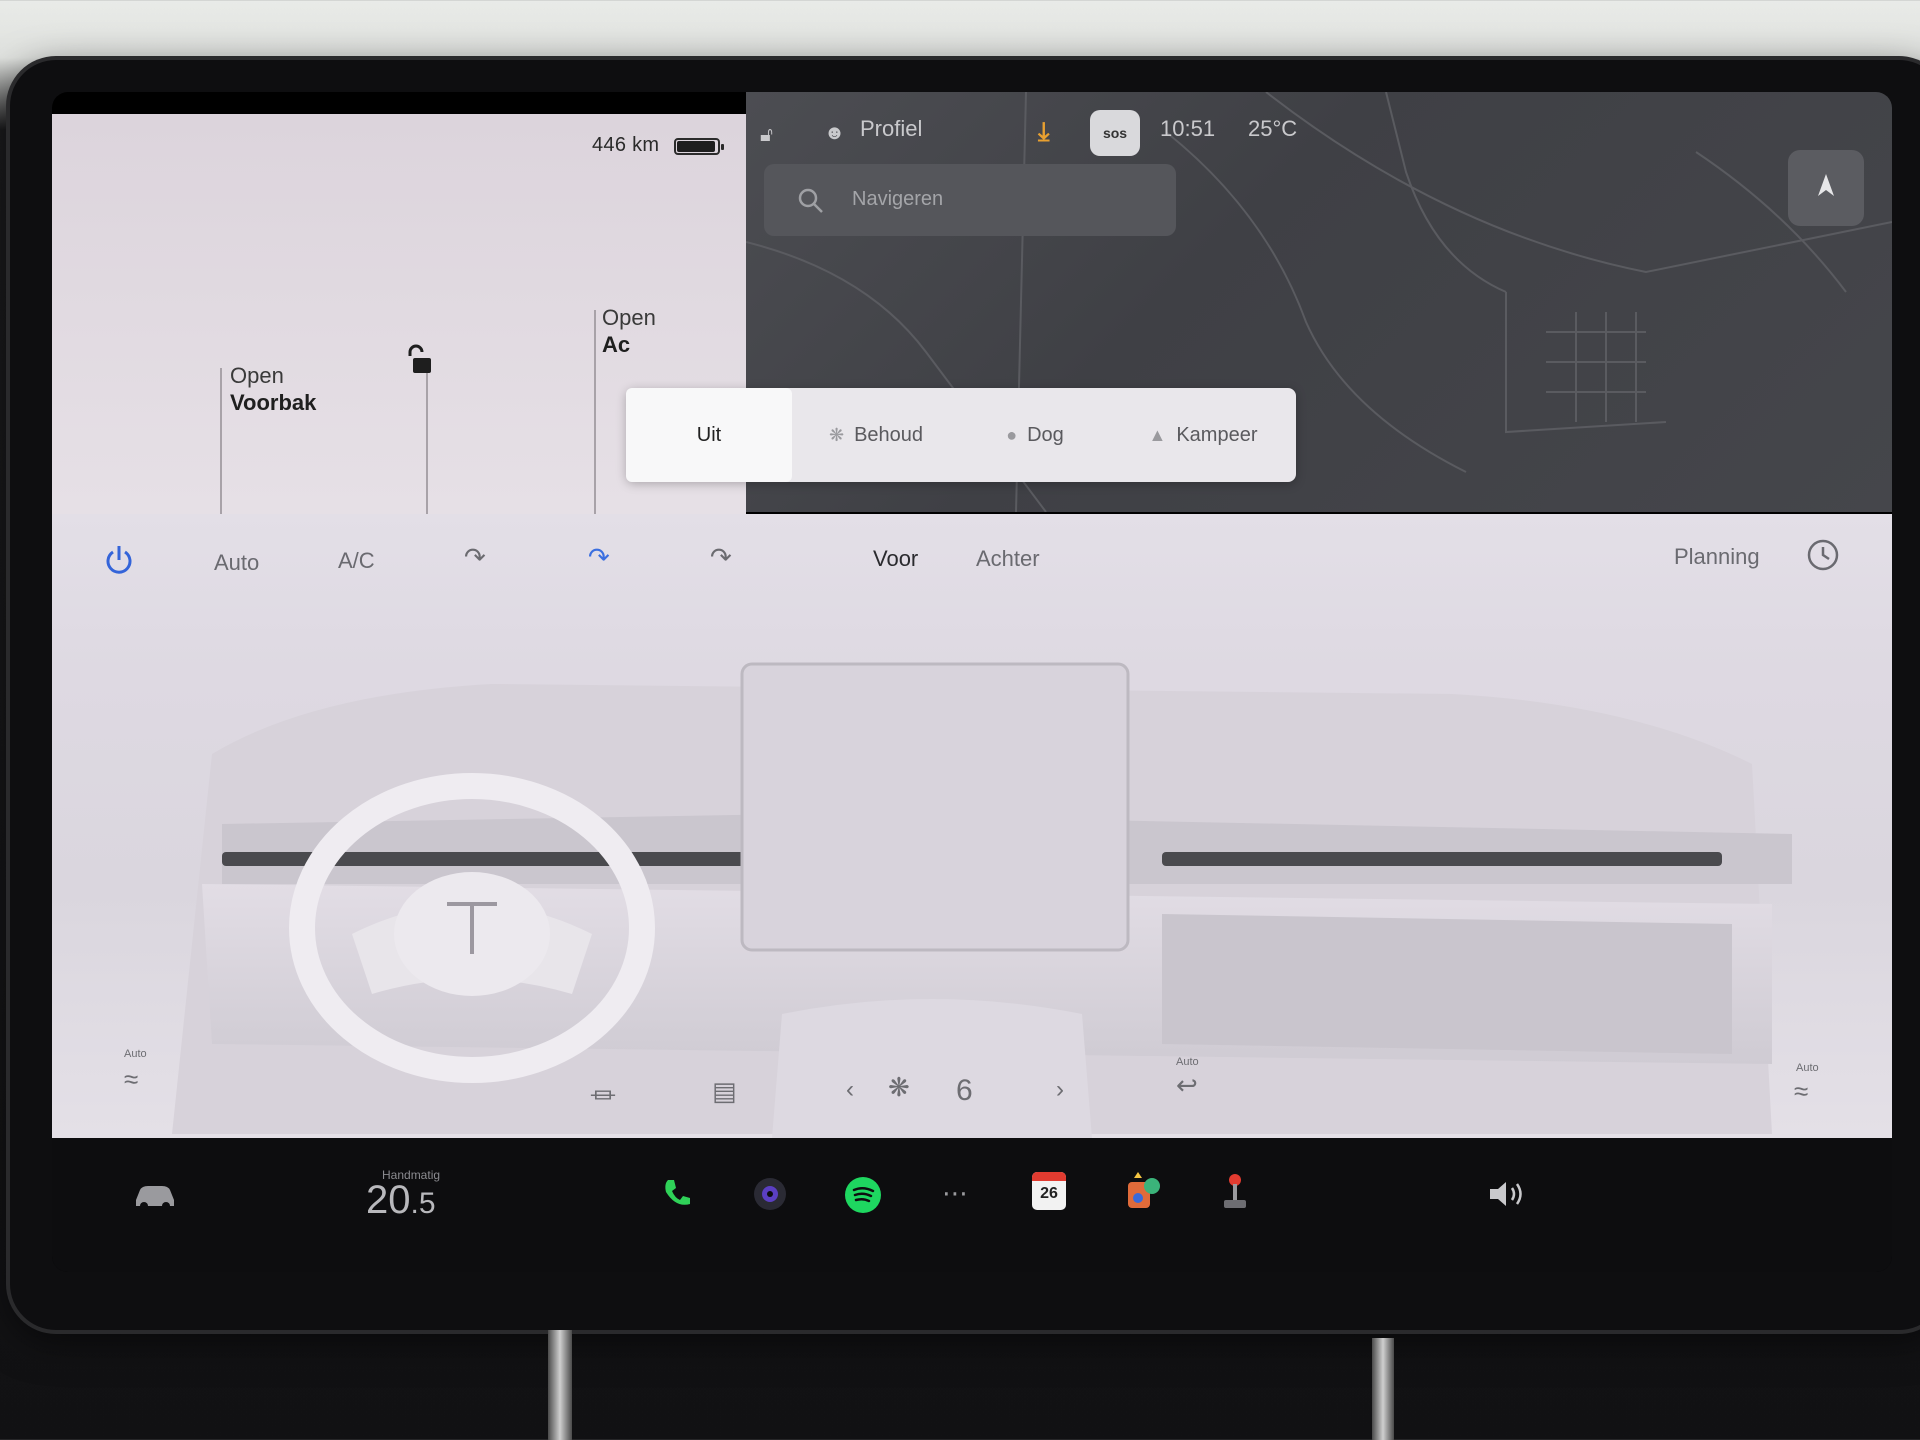 The image size is (1920, 1440). What do you see at coordinates (1823, 555) in the screenshot?
I see `clock-icon` at bounding box center [1823, 555].